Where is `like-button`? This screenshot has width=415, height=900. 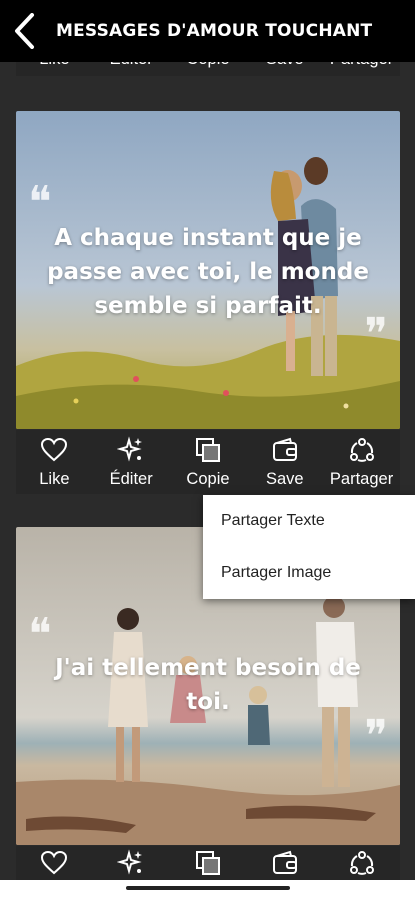
like-button is located at coordinates (54, 863).